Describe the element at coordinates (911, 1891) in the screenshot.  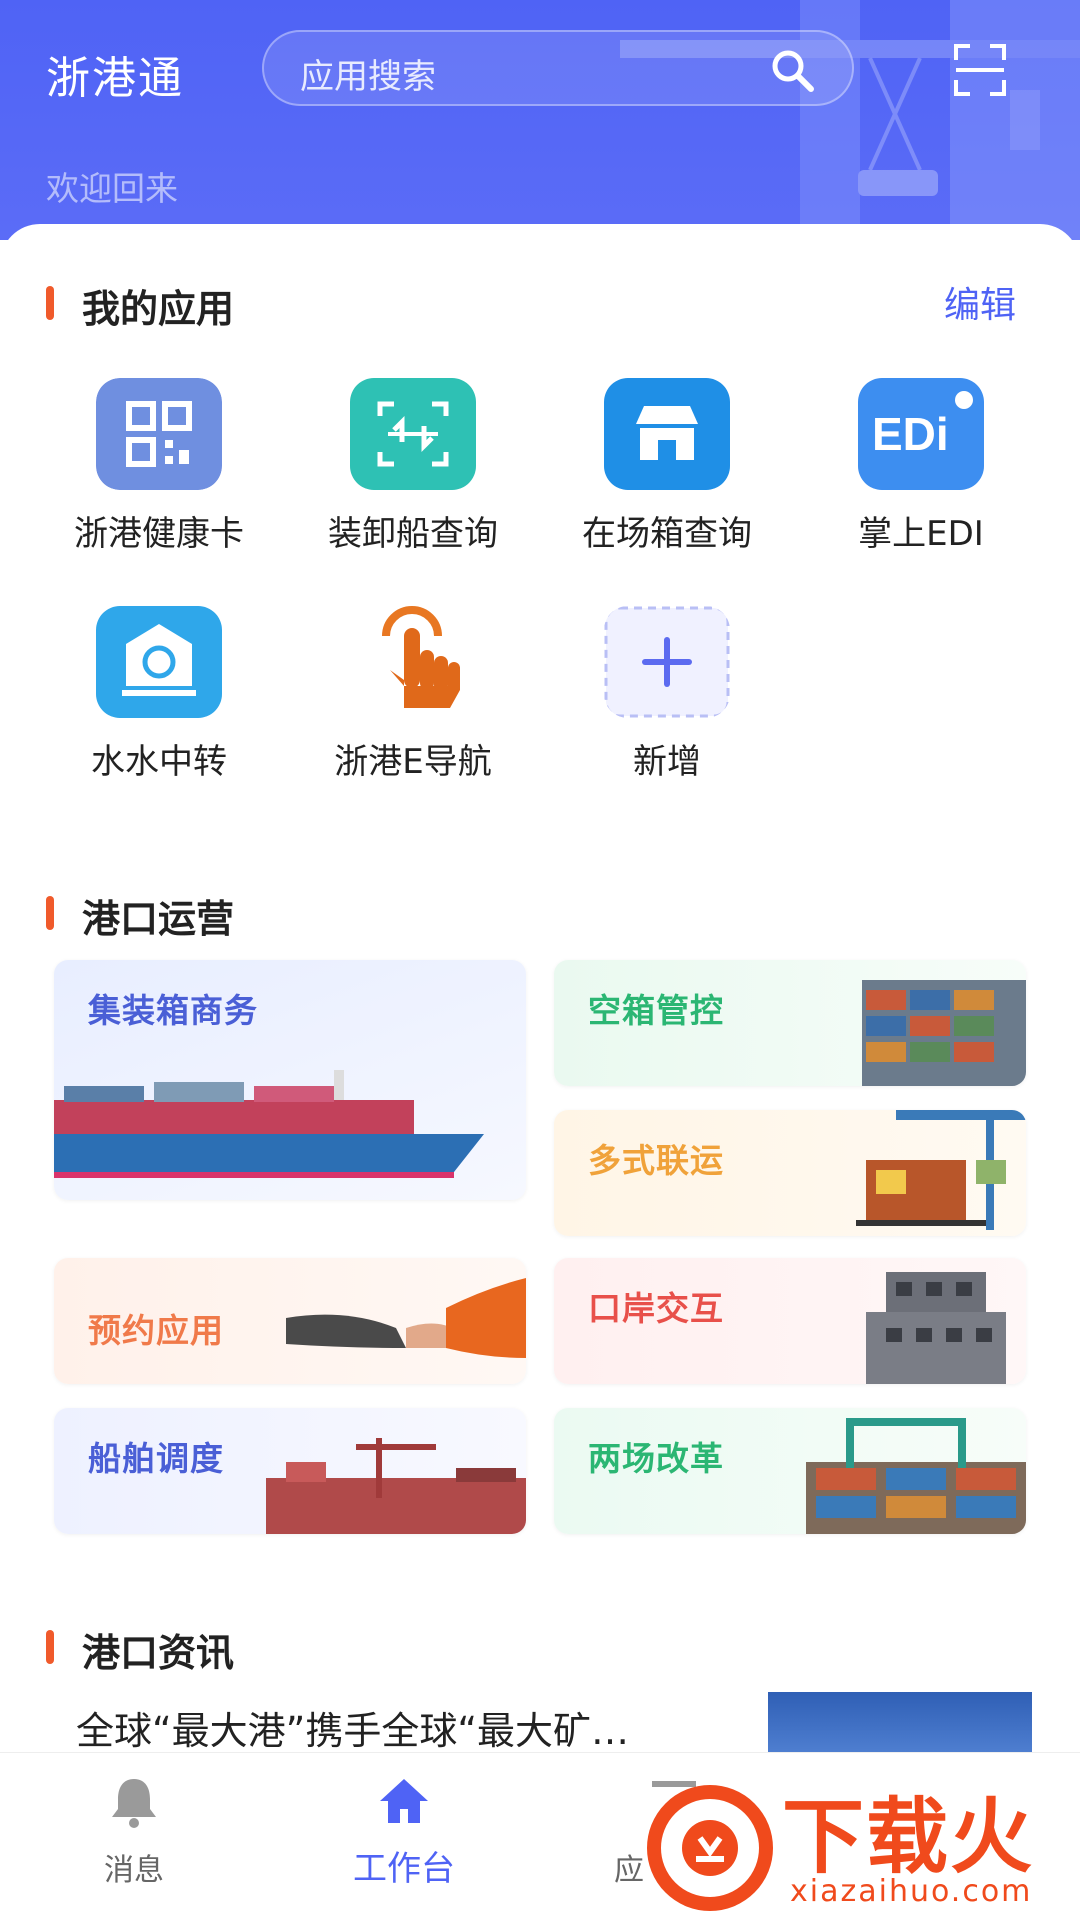
I see `watermark-sub: xiazaihuo.com` at that location.